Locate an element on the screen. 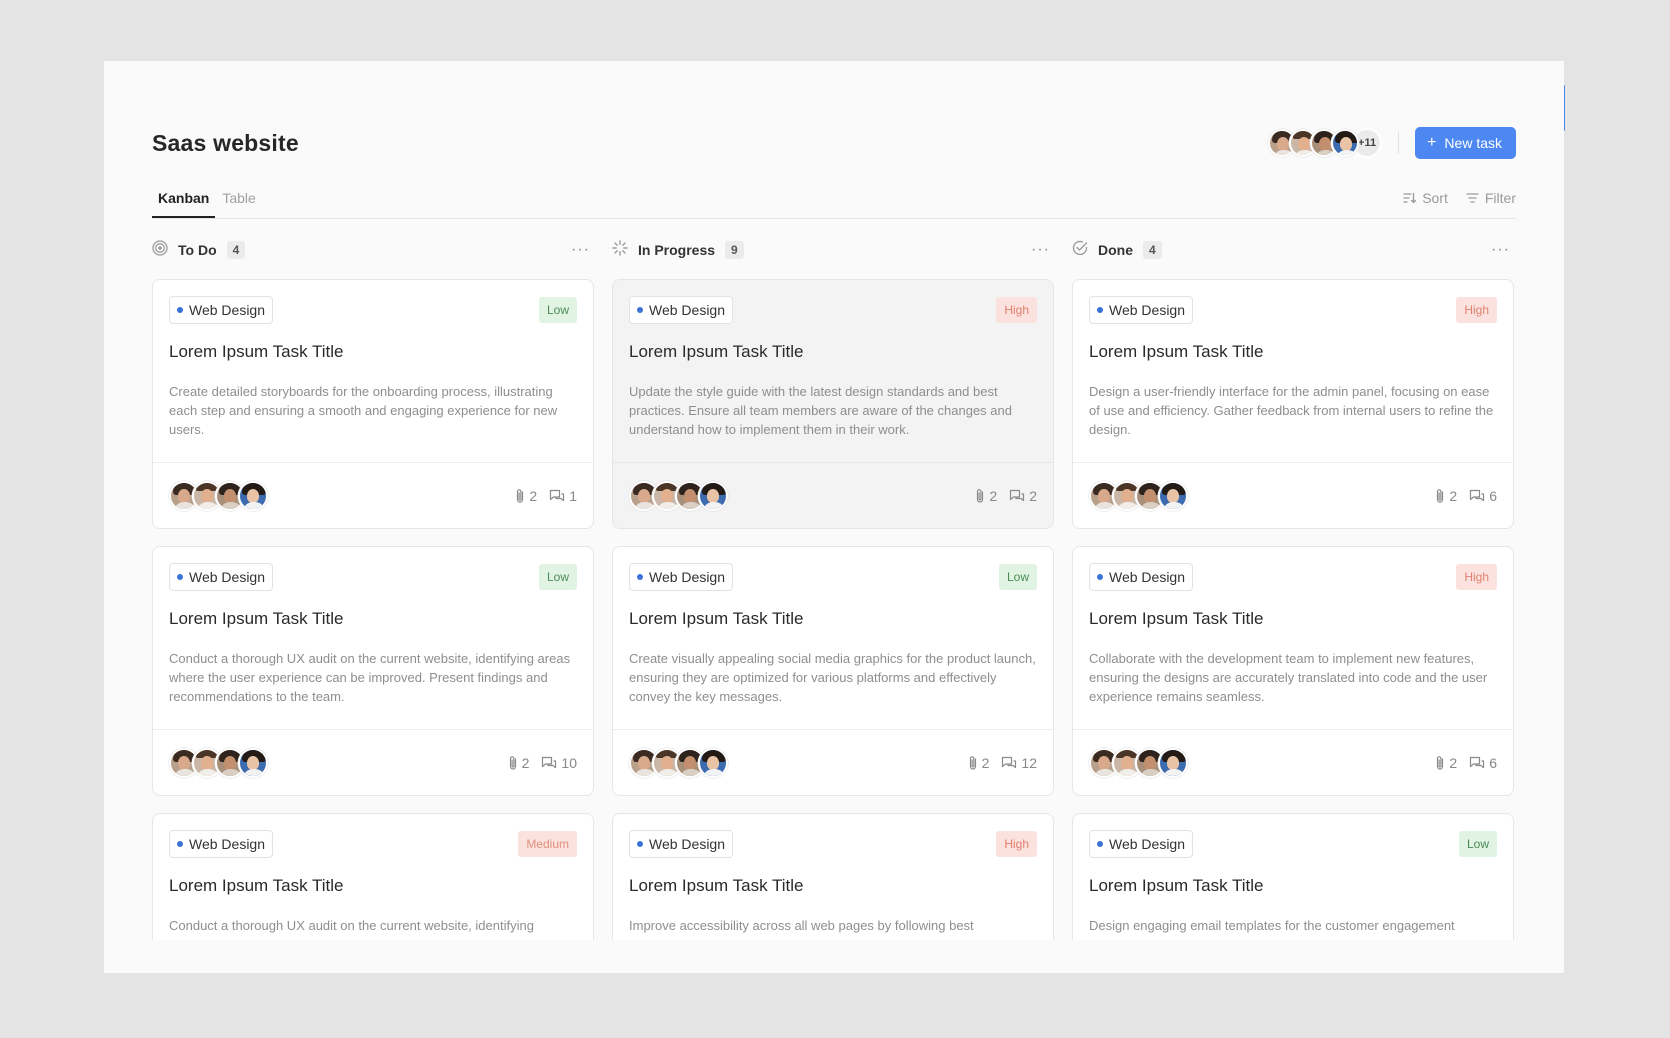  member-avatars: +11 is located at coordinates (1325, 143).